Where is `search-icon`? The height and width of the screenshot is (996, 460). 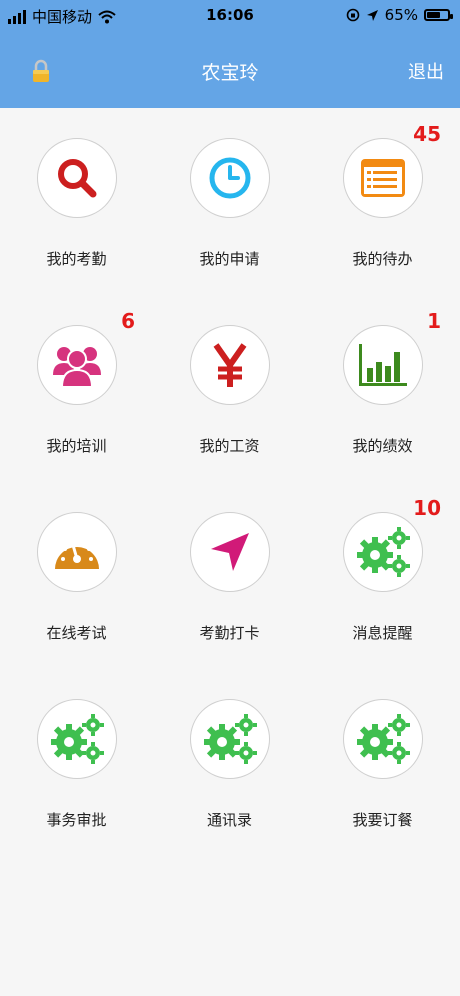 search-icon is located at coordinates (77, 178).